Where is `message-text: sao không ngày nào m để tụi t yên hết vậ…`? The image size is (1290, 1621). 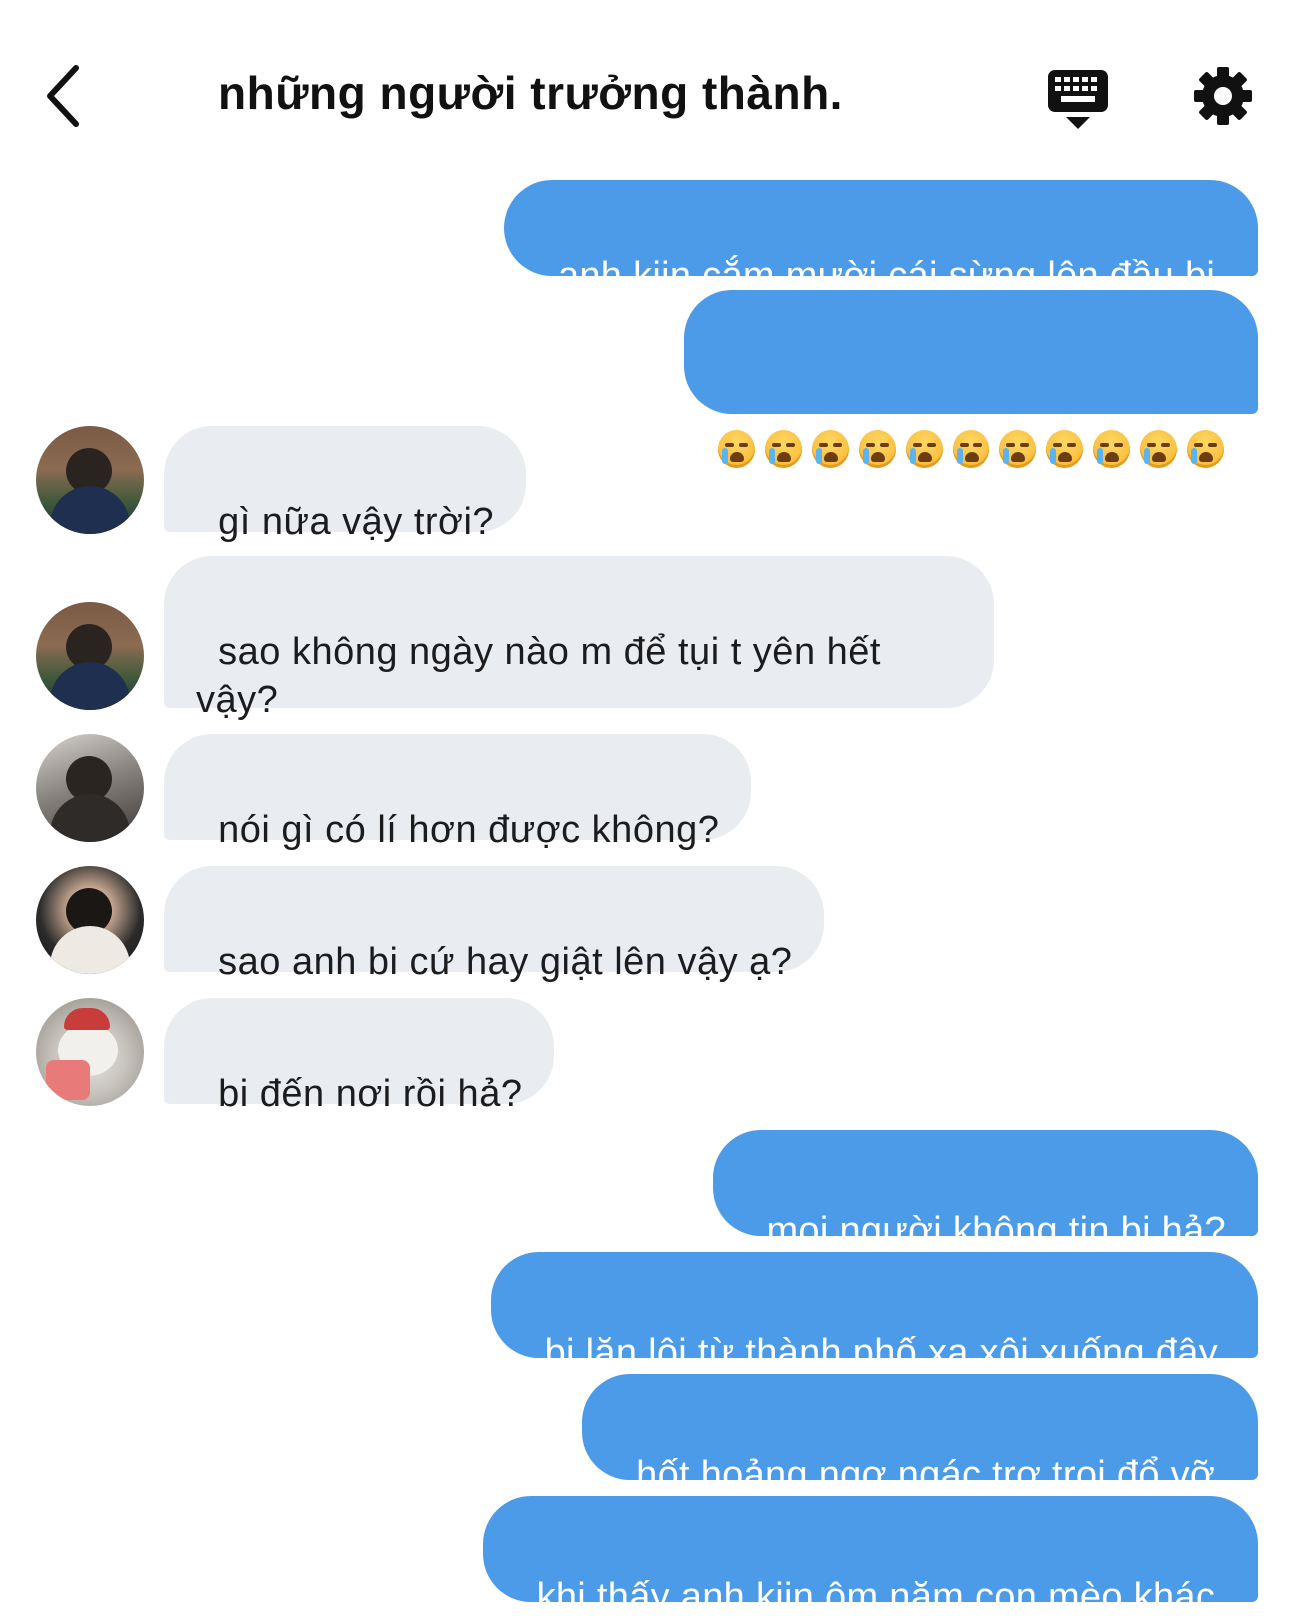 message-text: sao không ngày nào m để tụi t yên hết vậ… is located at coordinates (544, 676).